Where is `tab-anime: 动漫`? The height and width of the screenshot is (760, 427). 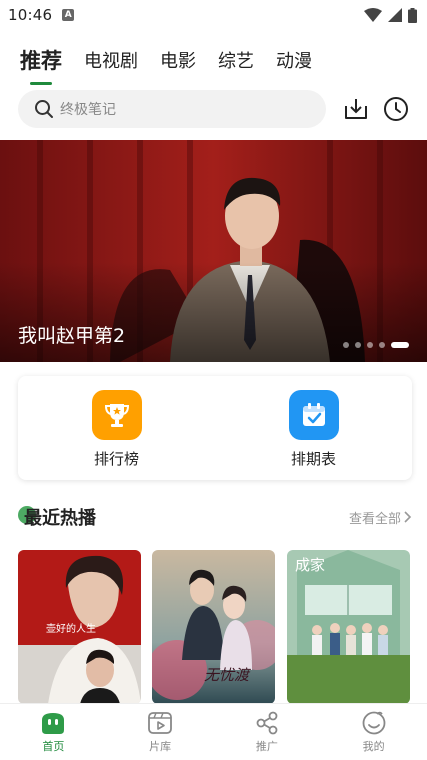
tab-anime: 动漫 is located at coordinates (294, 60).